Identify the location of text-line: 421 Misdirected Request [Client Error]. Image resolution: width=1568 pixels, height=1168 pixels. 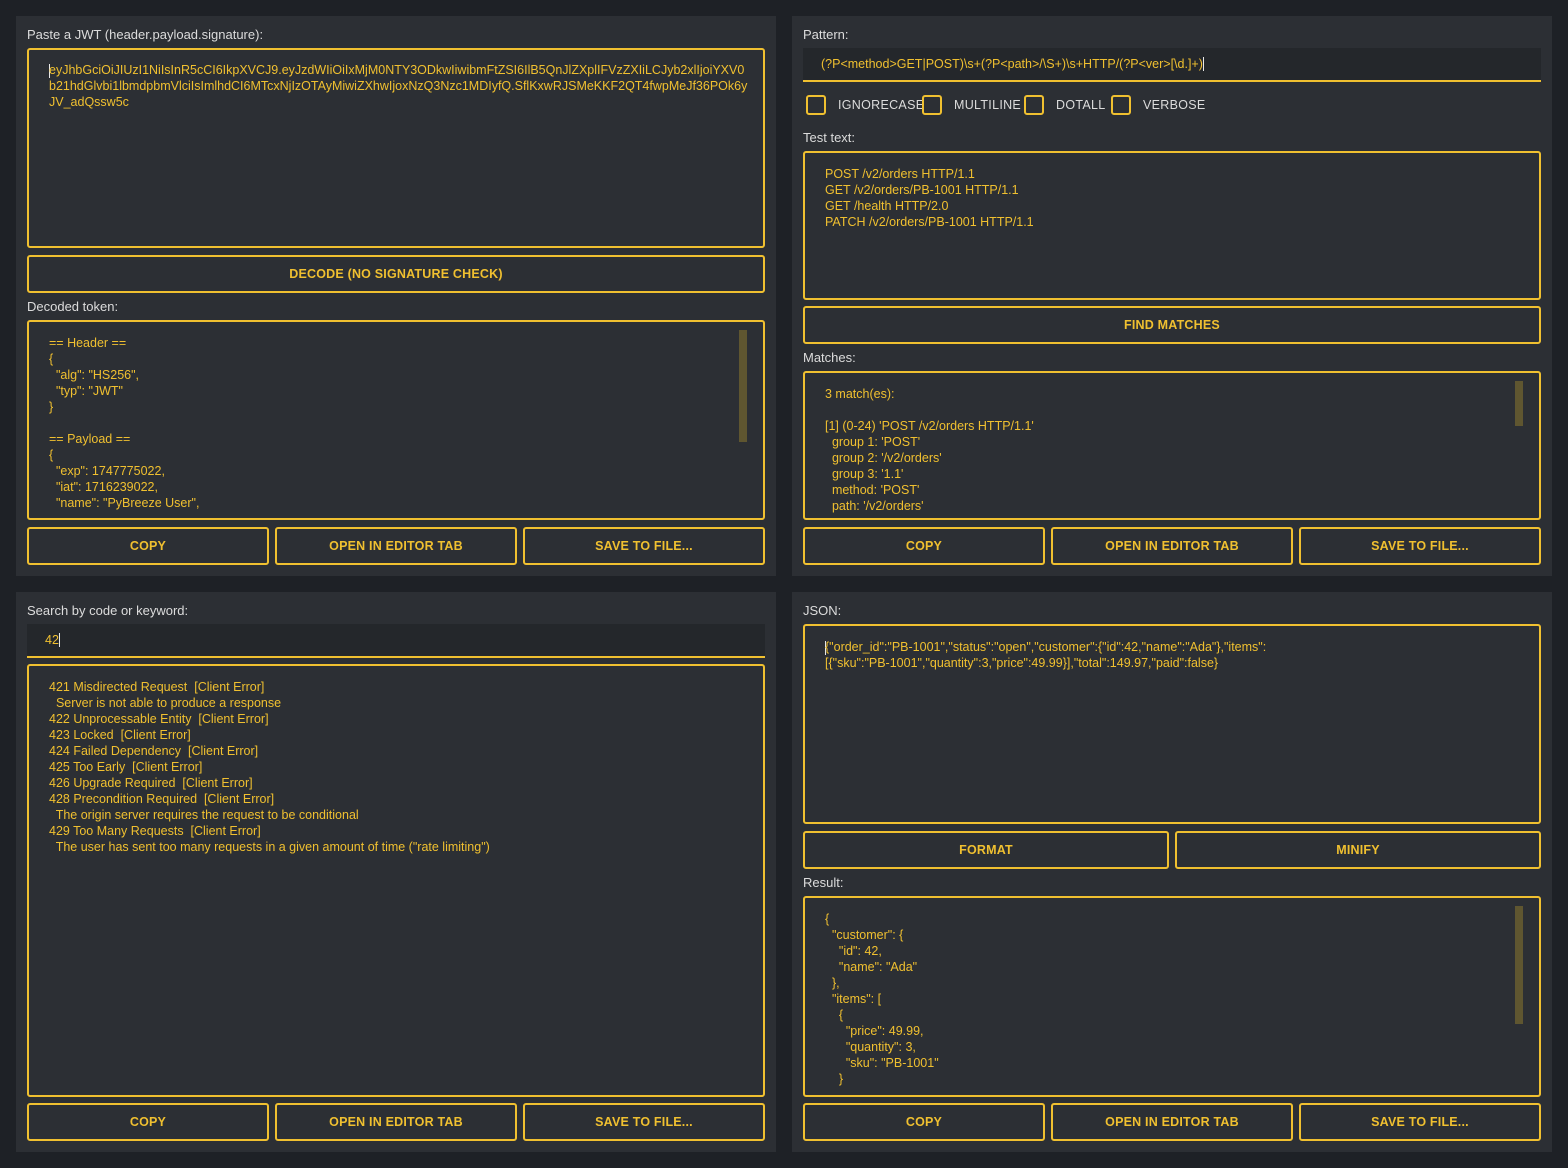
(157, 687).